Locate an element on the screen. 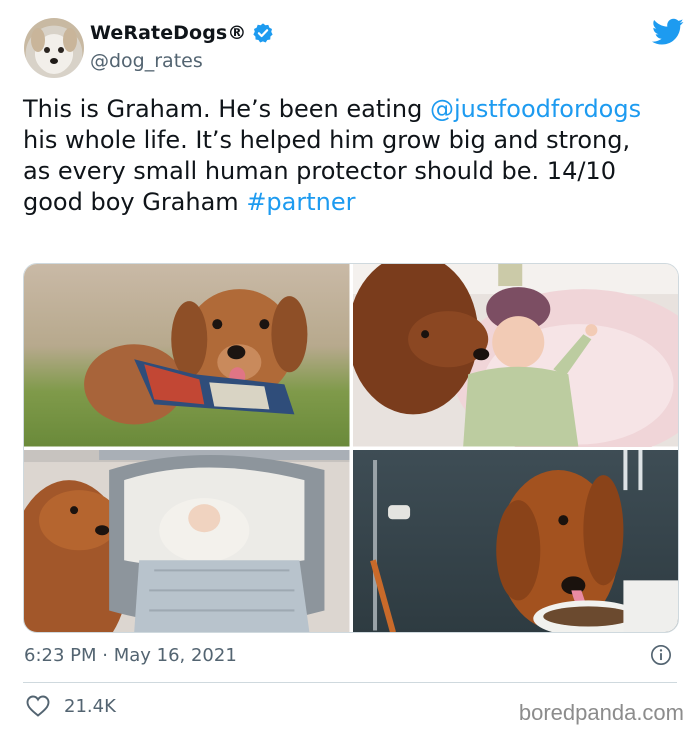  display-name: WeRateDogs® is located at coordinates (168, 33).